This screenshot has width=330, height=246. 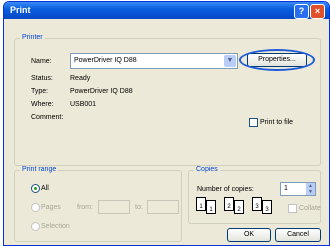 I want to click on cancel-button-label: Cancel, so click(x=298, y=234).